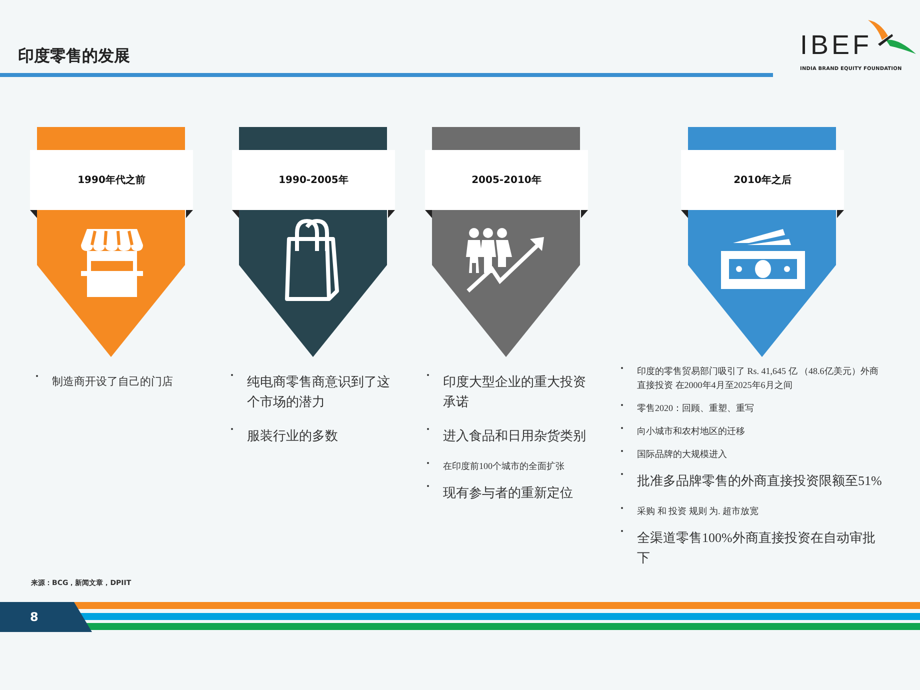 This screenshot has height=690, width=920. What do you see at coordinates (46, 617) in the screenshot?
I see `page-number: 8` at bounding box center [46, 617].